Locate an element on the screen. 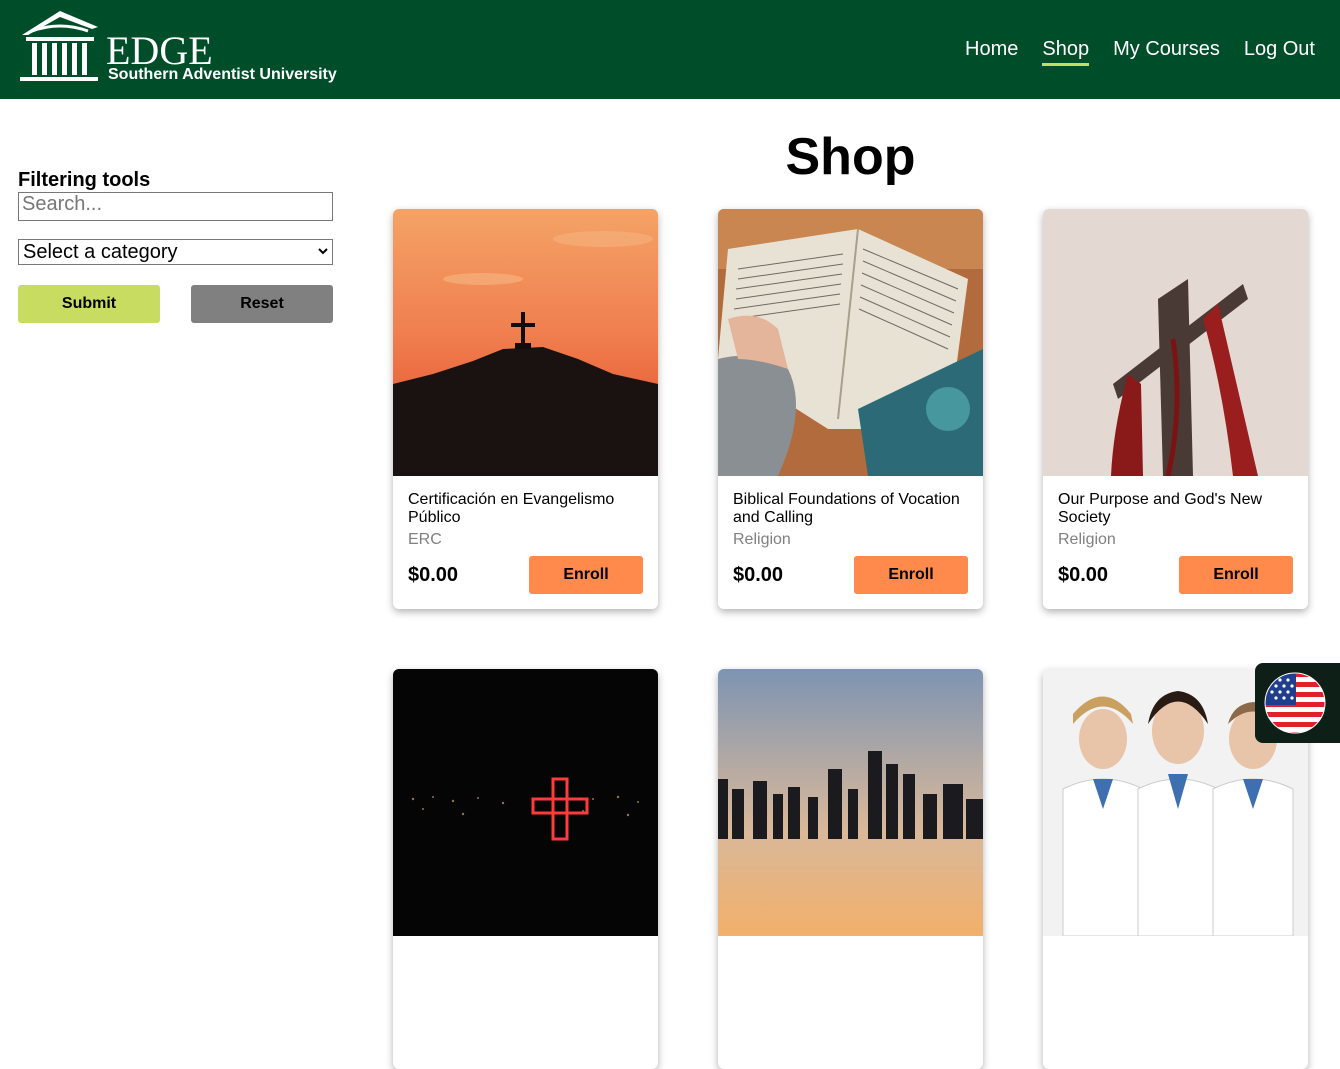 The height and width of the screenshot is (1069, 1340). language-selector is located at coordinates (1297, 703).